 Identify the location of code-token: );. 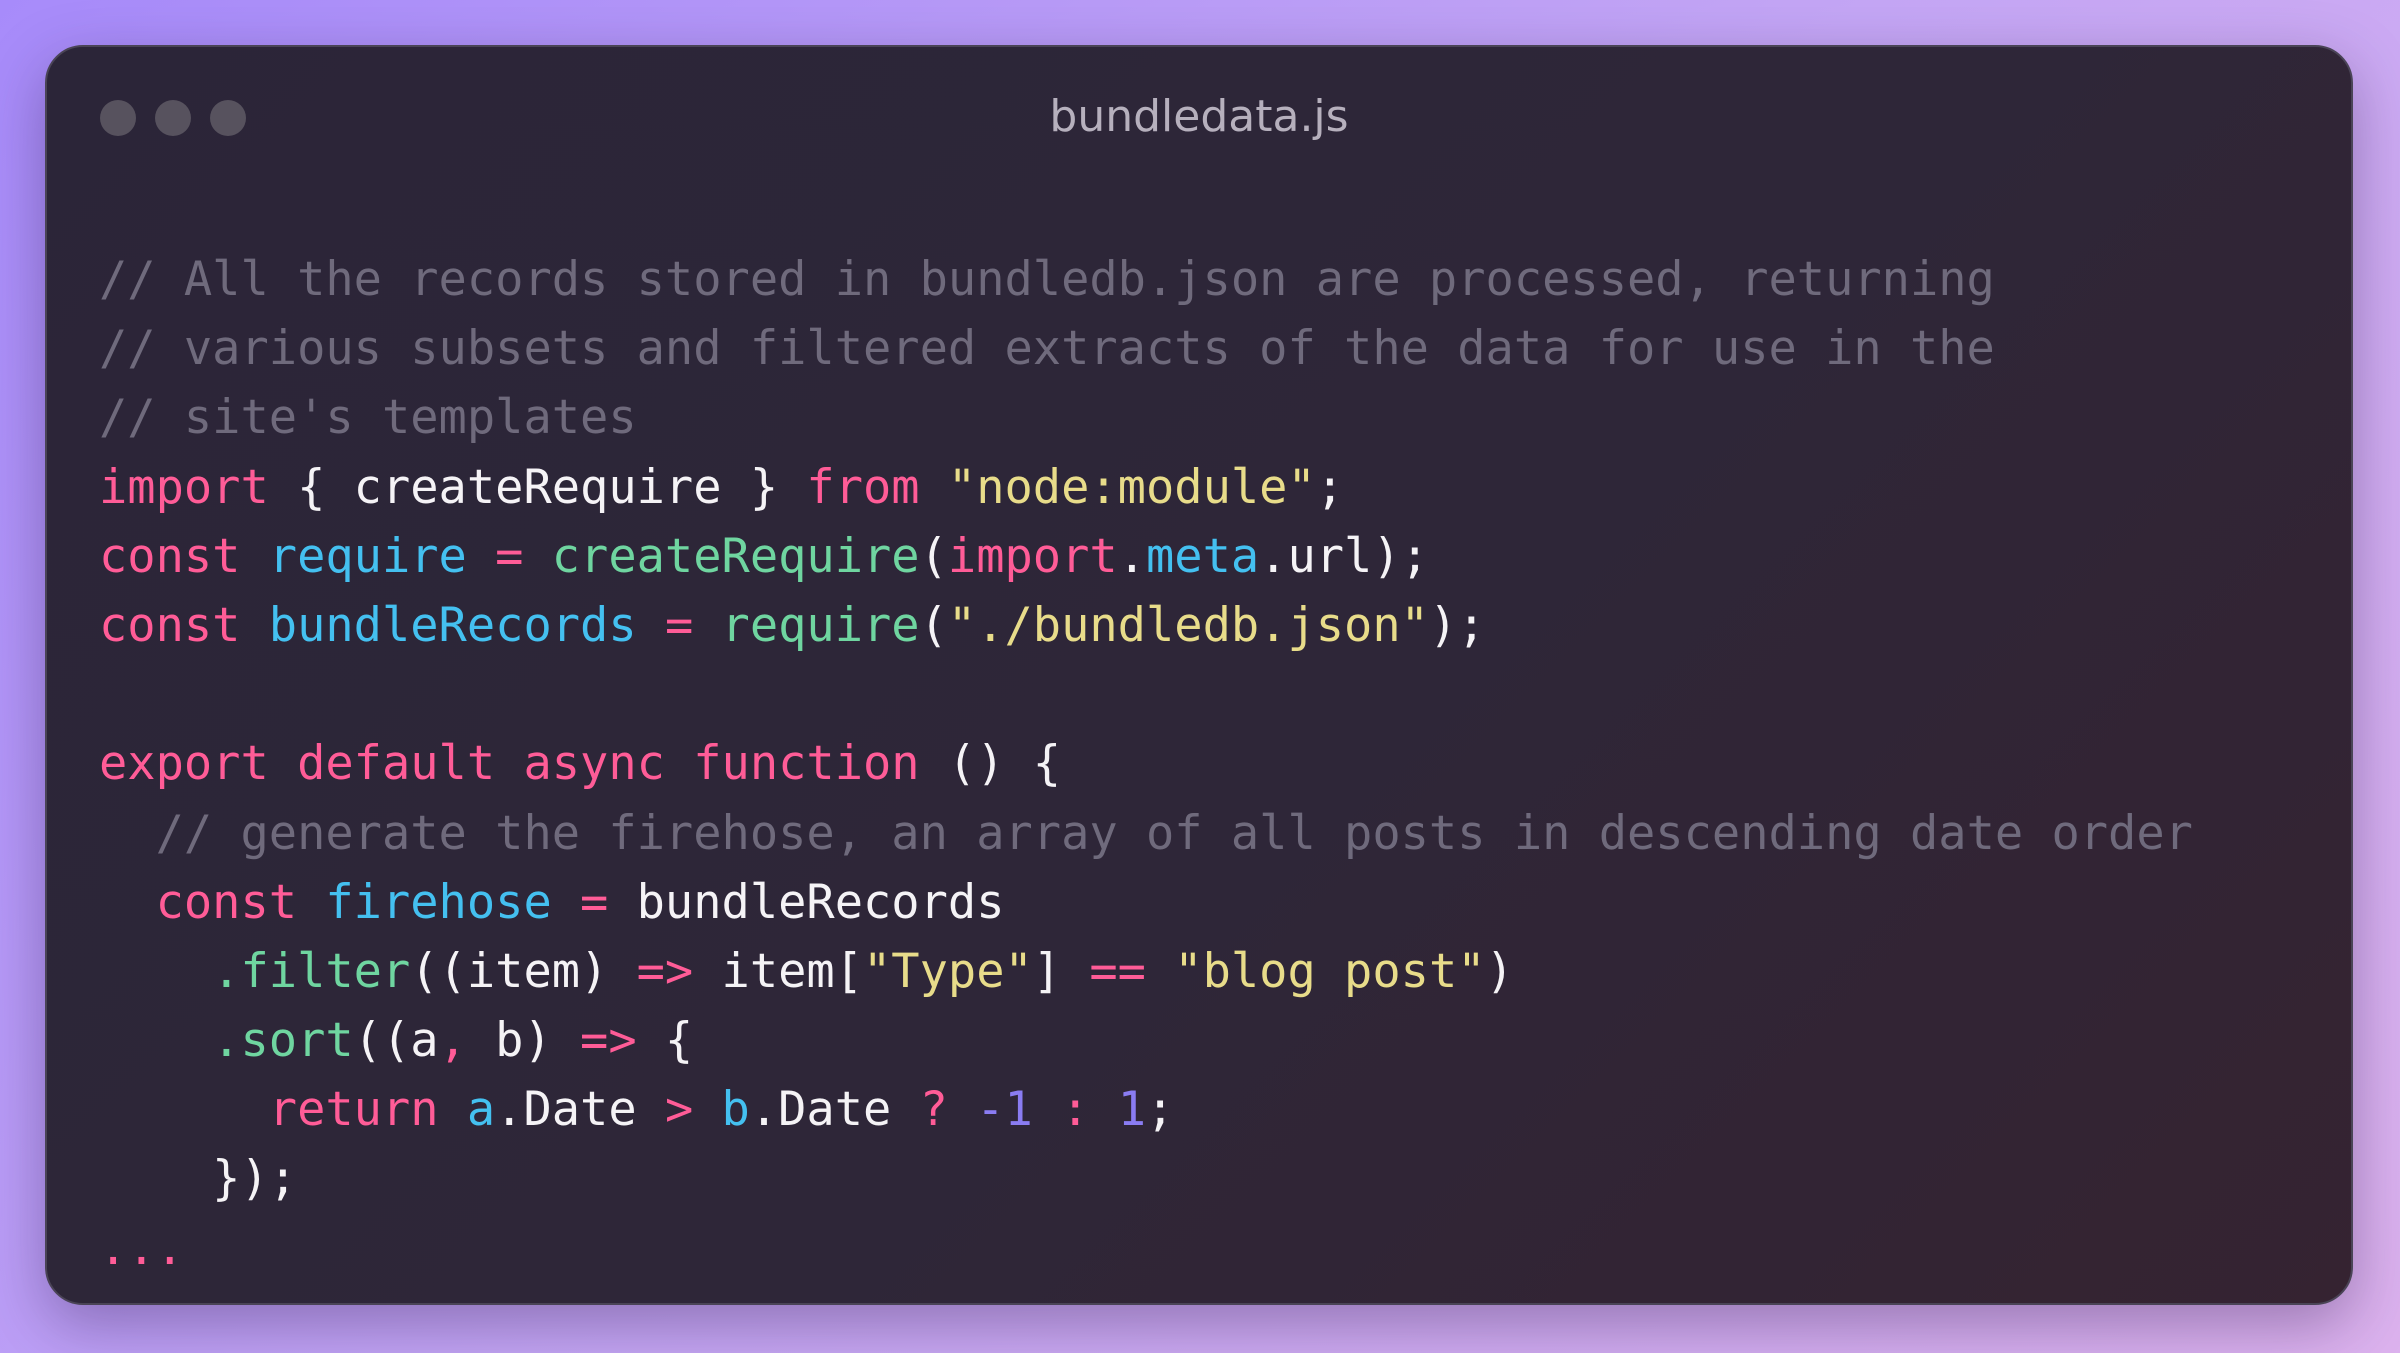
(1457, 625).